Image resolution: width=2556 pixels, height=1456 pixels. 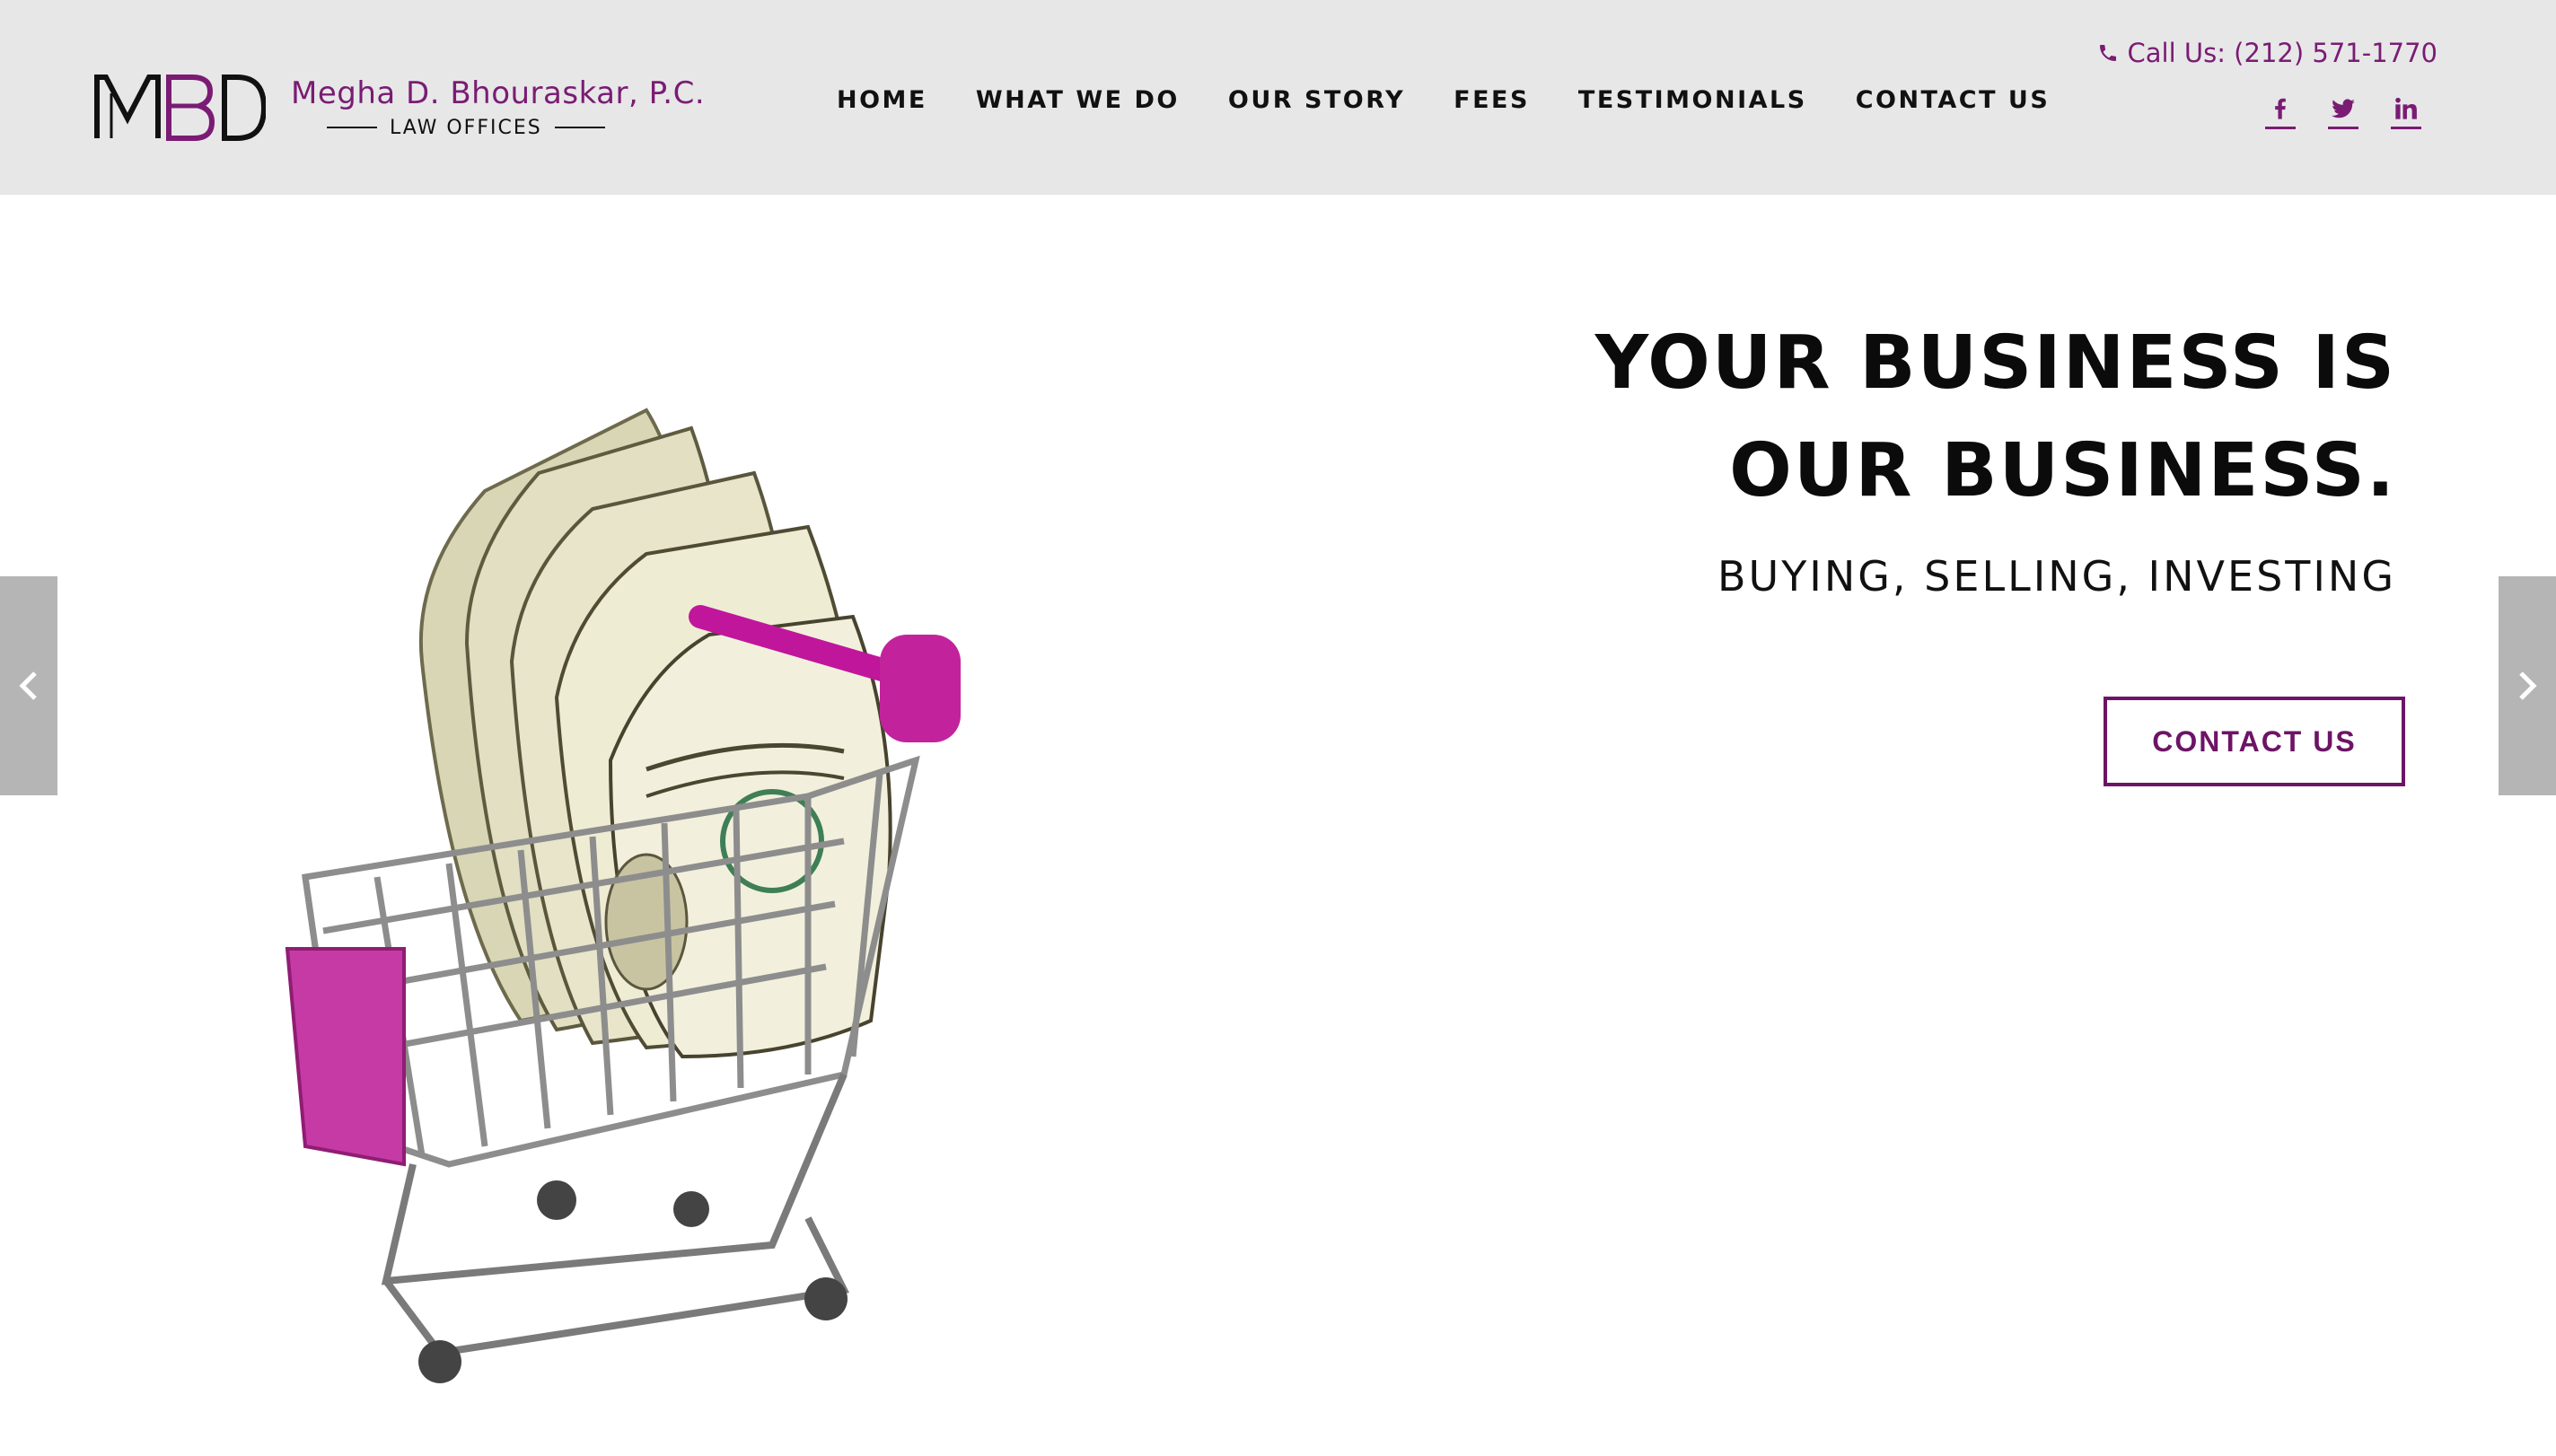 I want to click on slider-prev-button, so click(x=28, y=685).